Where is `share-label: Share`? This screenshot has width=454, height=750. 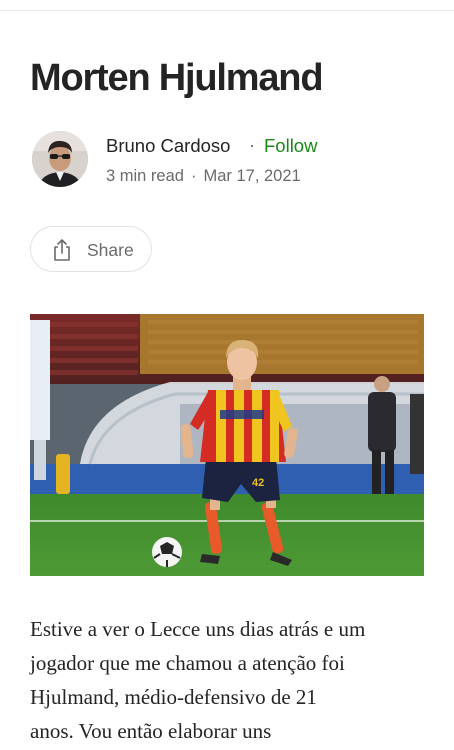
share-label: Share is located at coordinates (110, 250).